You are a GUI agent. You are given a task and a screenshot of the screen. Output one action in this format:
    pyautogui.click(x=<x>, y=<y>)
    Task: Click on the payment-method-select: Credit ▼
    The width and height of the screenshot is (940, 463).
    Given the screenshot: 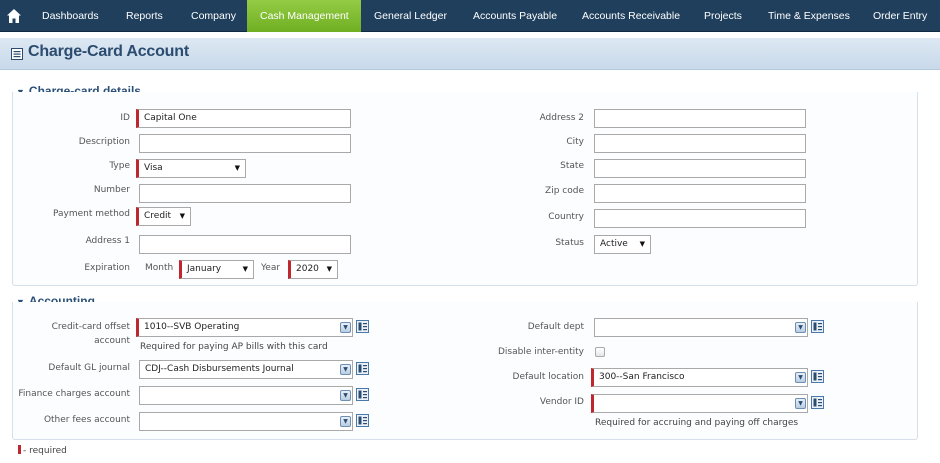 What is the action you would take?
    pyautogui.click(x=163, y=216)
    